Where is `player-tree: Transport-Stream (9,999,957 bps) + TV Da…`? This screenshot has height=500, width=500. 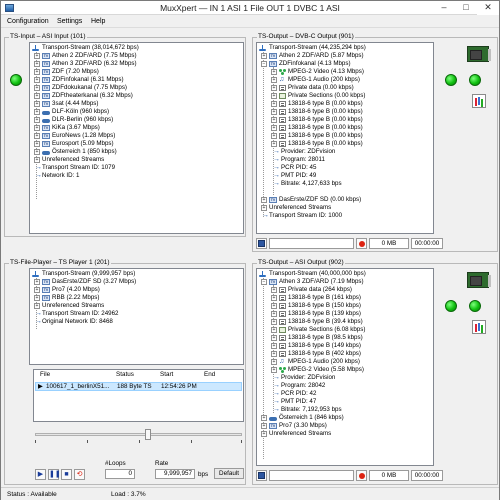 player-tree: Transport-Stream (9,999,957 bps) + TV Da… is located at coordinates (136, 316).